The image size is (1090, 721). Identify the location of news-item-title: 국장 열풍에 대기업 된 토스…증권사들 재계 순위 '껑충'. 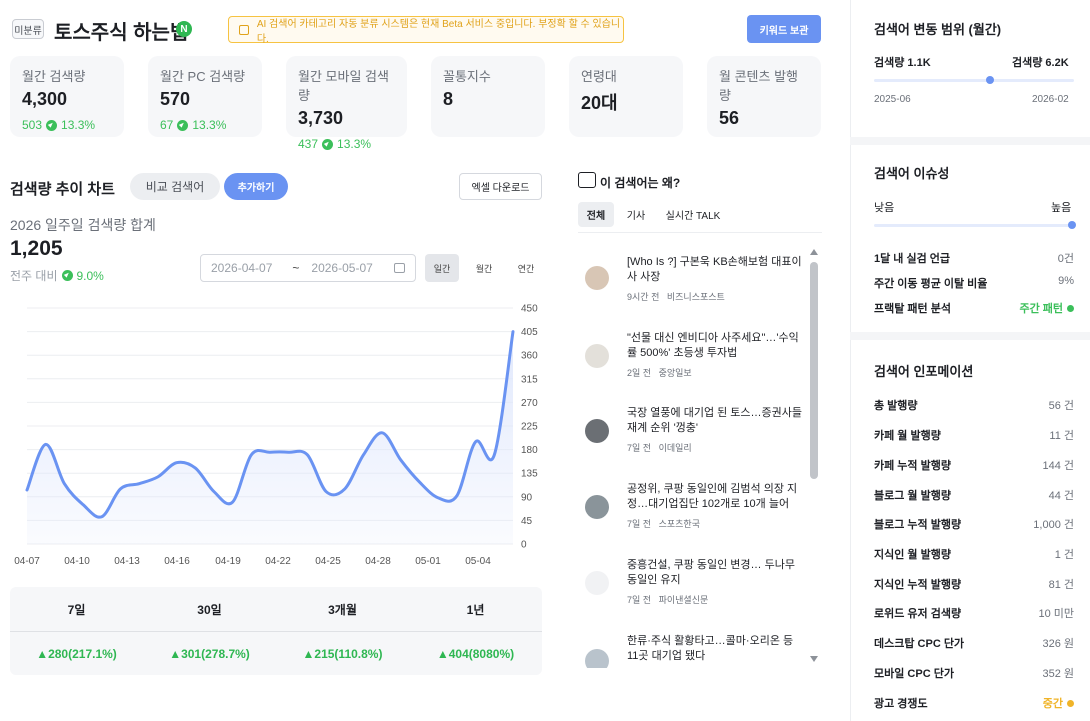
(715, 421).